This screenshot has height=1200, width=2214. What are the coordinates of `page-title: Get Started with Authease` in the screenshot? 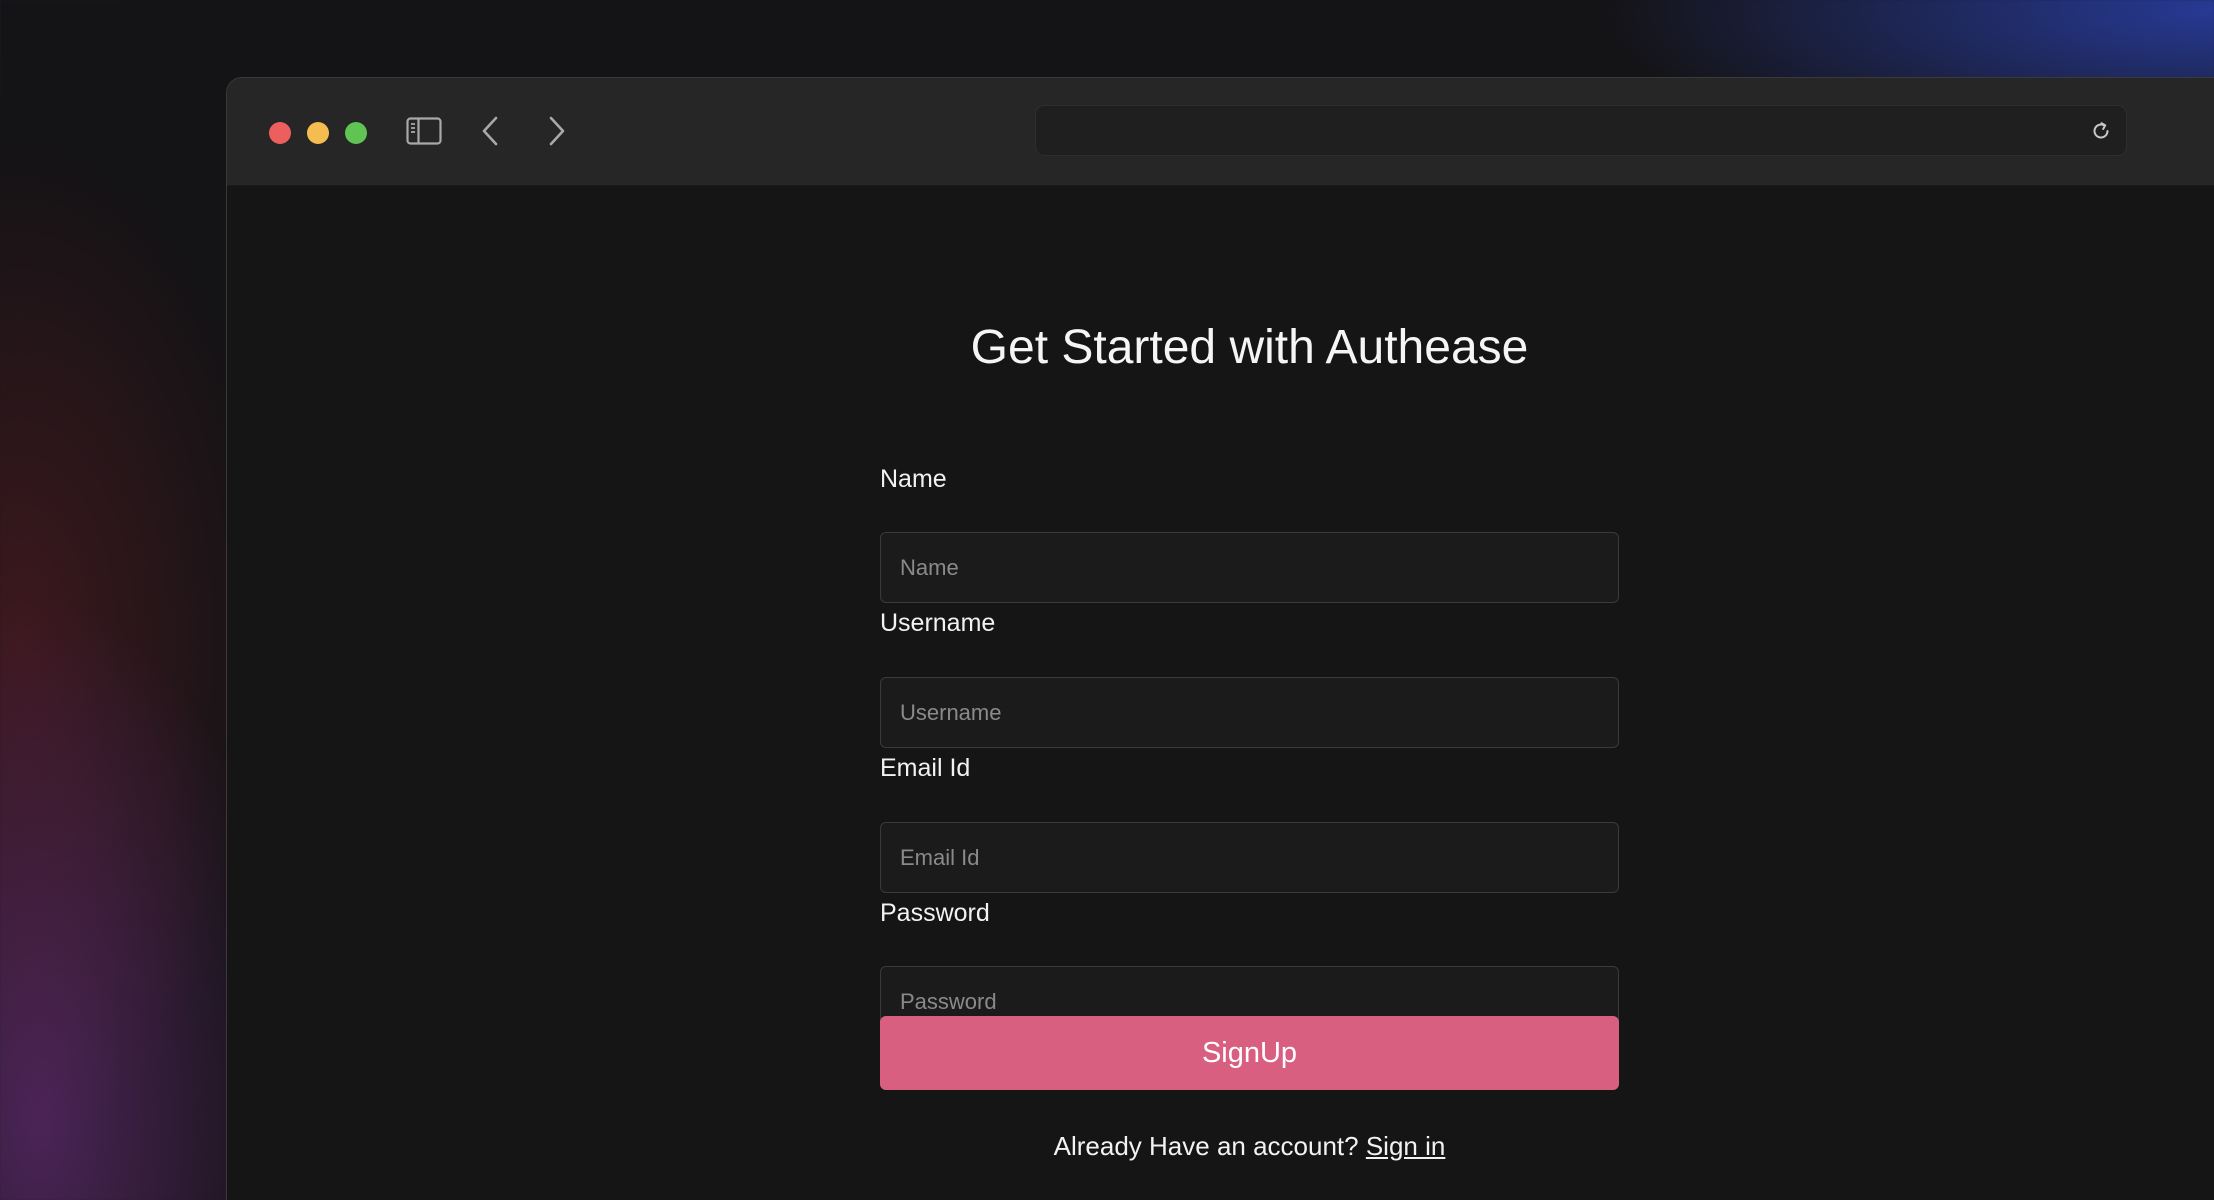 It's located at (1249, 347).